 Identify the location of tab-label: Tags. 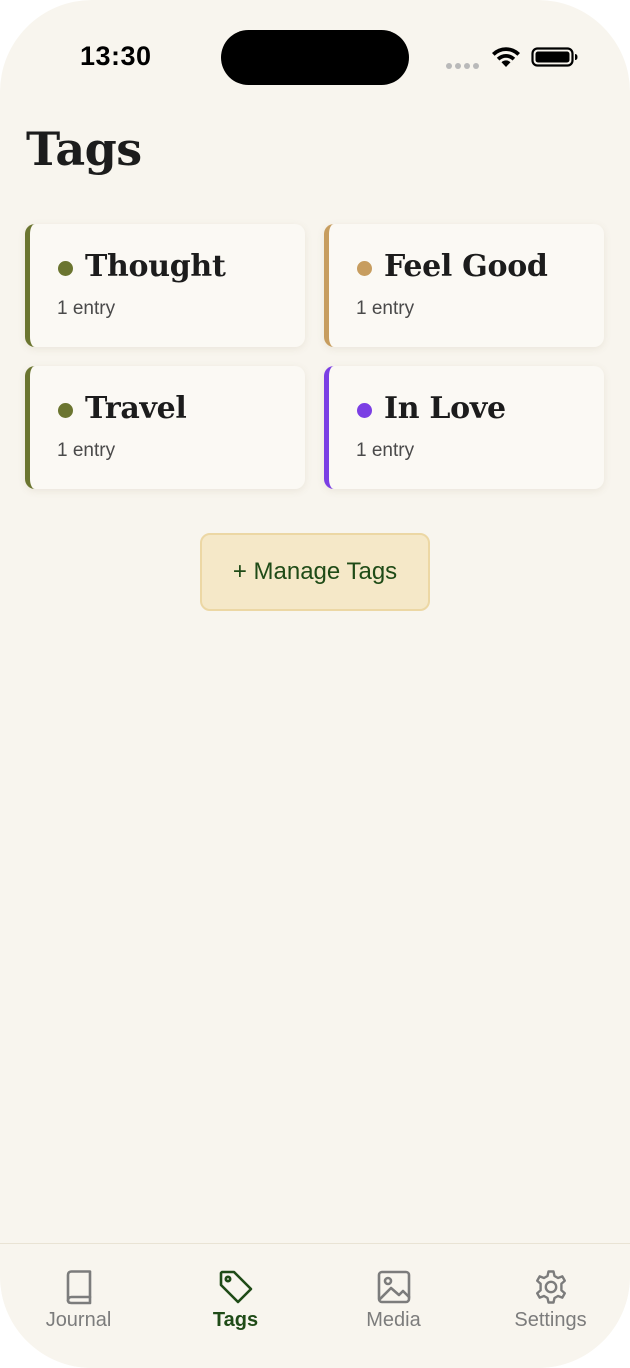
(235, 1320).